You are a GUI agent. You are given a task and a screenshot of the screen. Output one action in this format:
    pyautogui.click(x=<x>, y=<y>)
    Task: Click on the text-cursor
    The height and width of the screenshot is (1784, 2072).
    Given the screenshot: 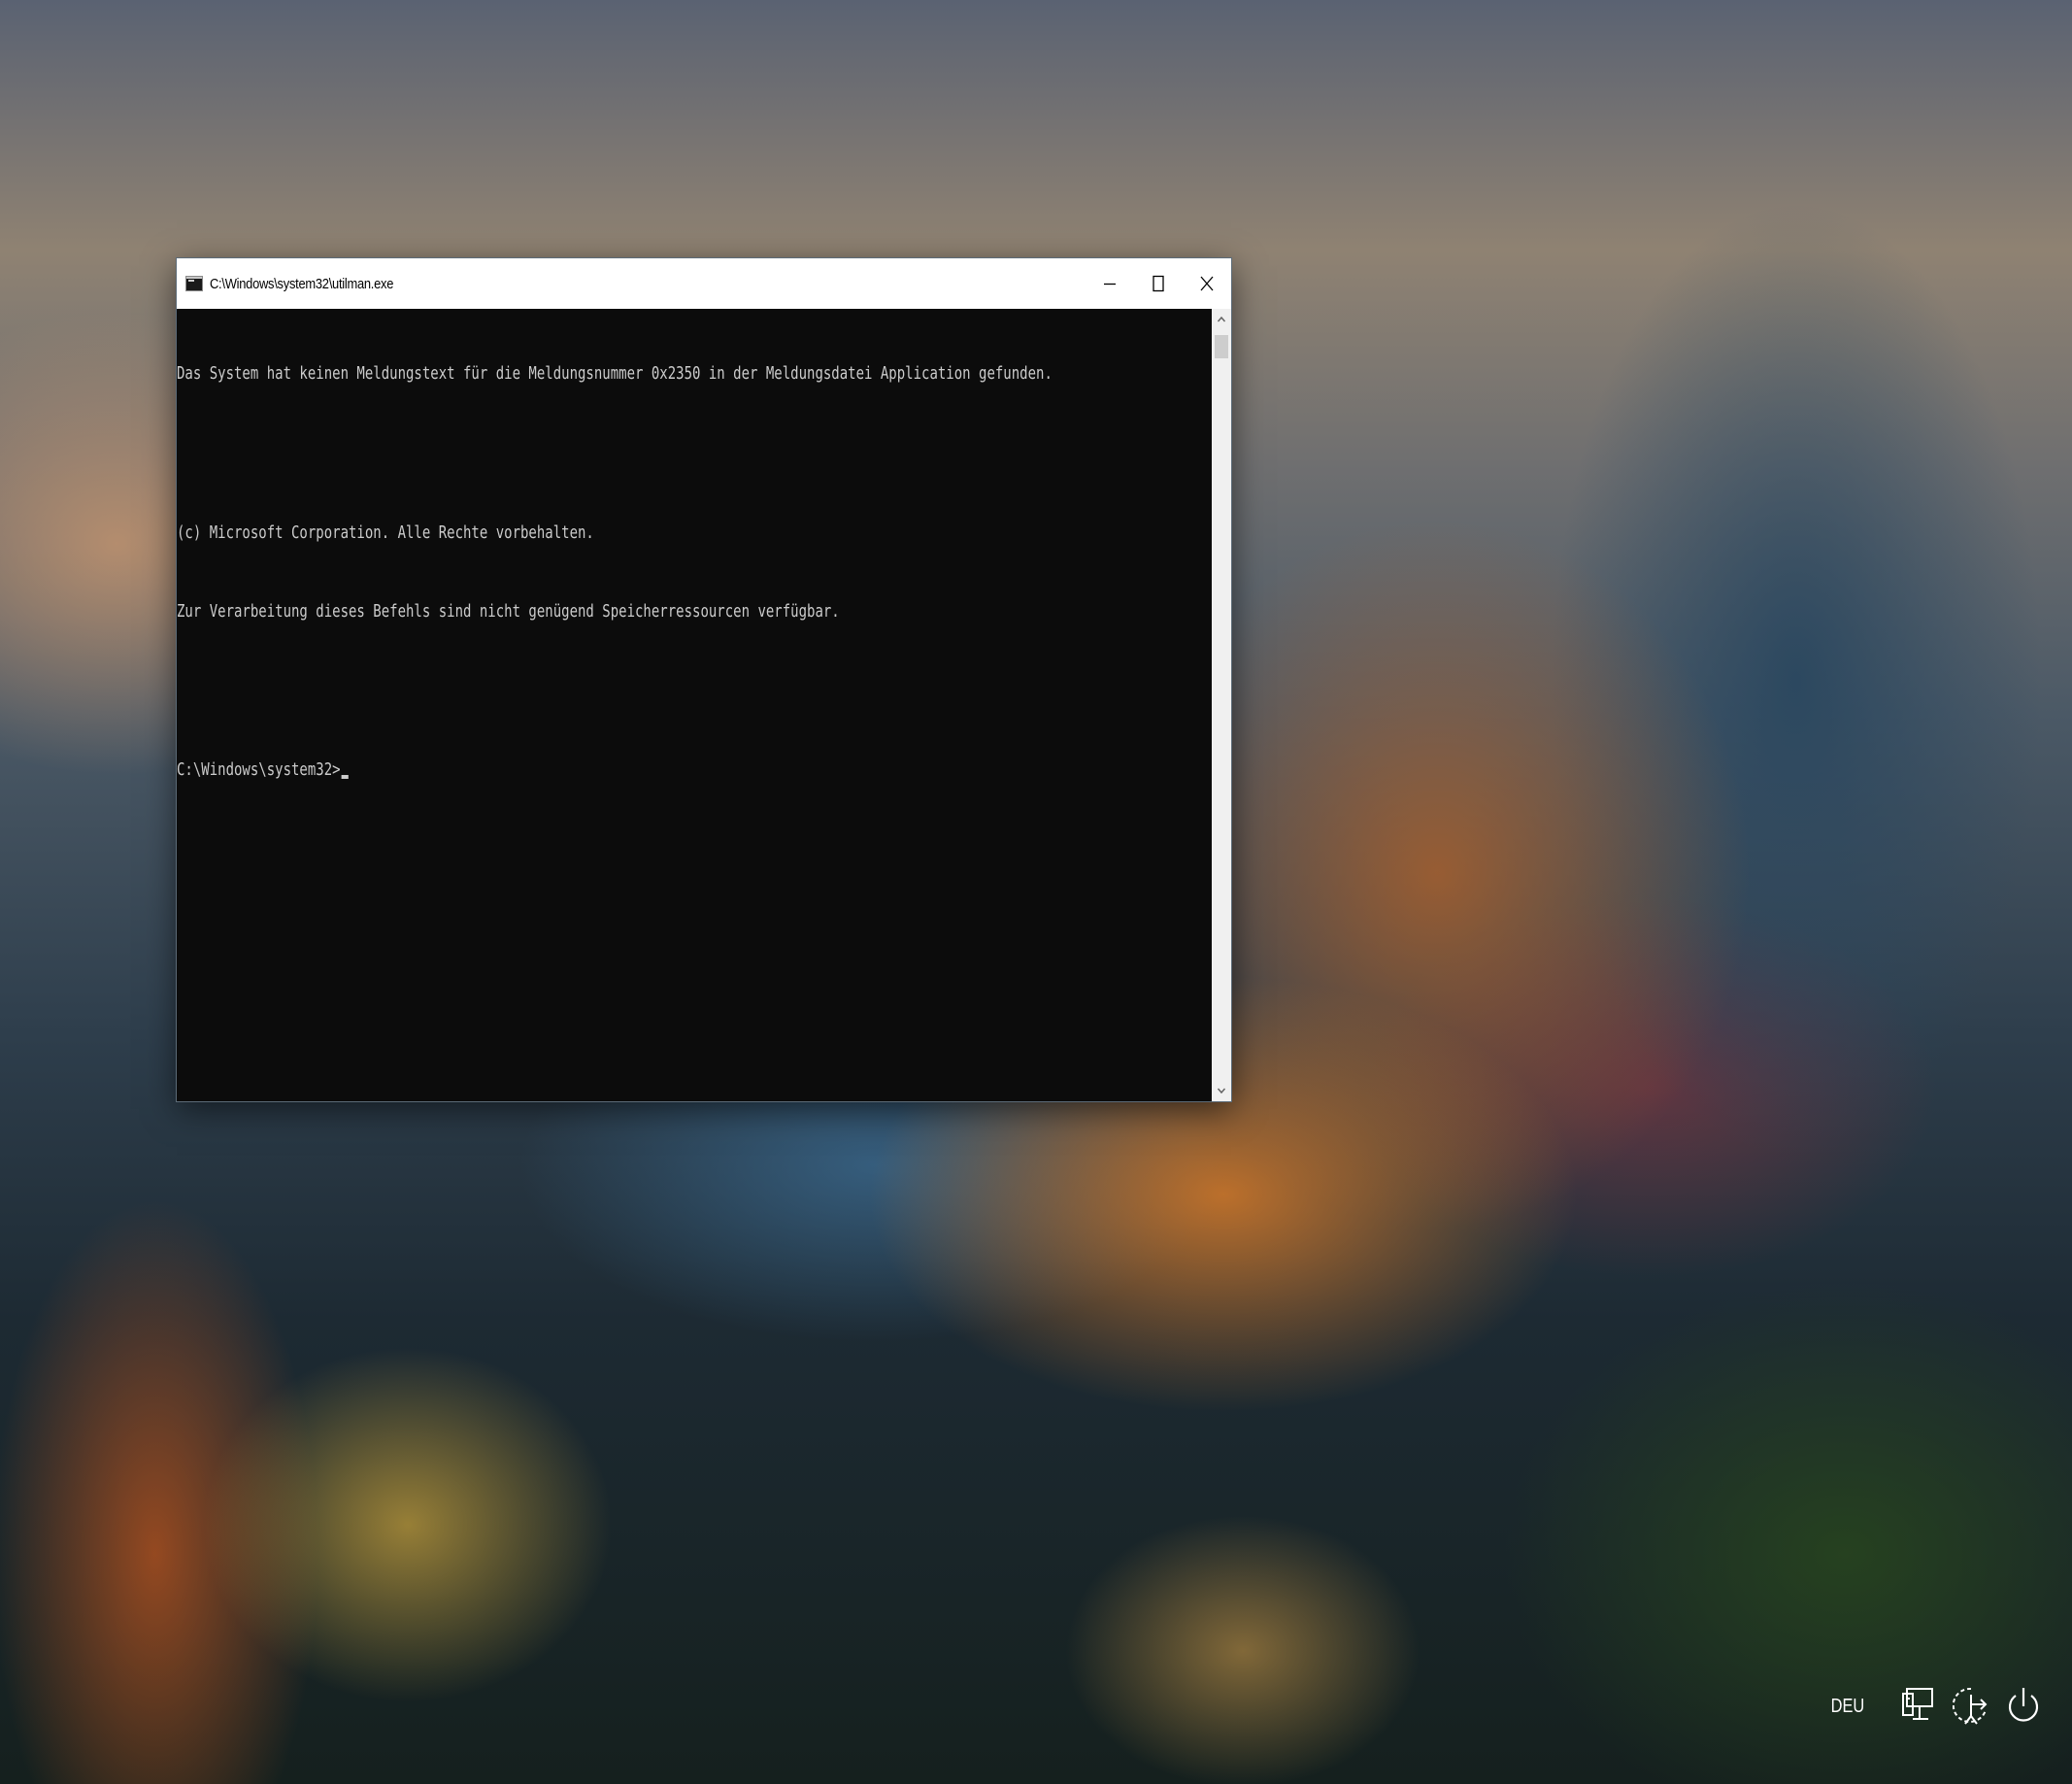 What is the action you would take?
    pyautogui.click(x=345, y=777)
    